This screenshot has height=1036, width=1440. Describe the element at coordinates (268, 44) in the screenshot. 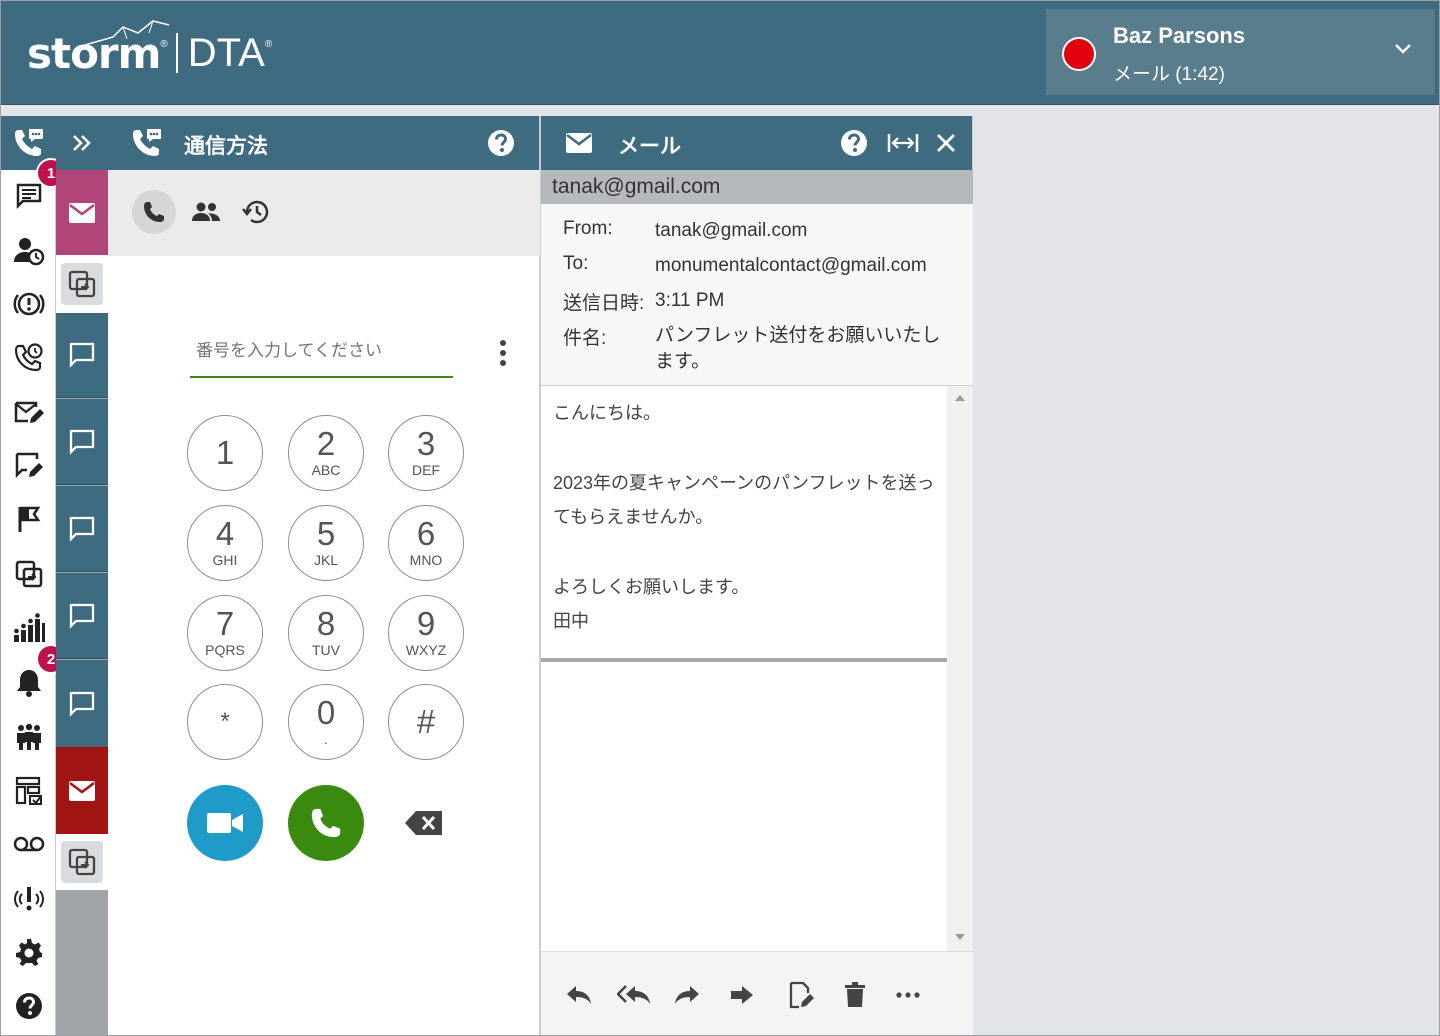

I see `logo-dta-registered-mark: ®` at that location.